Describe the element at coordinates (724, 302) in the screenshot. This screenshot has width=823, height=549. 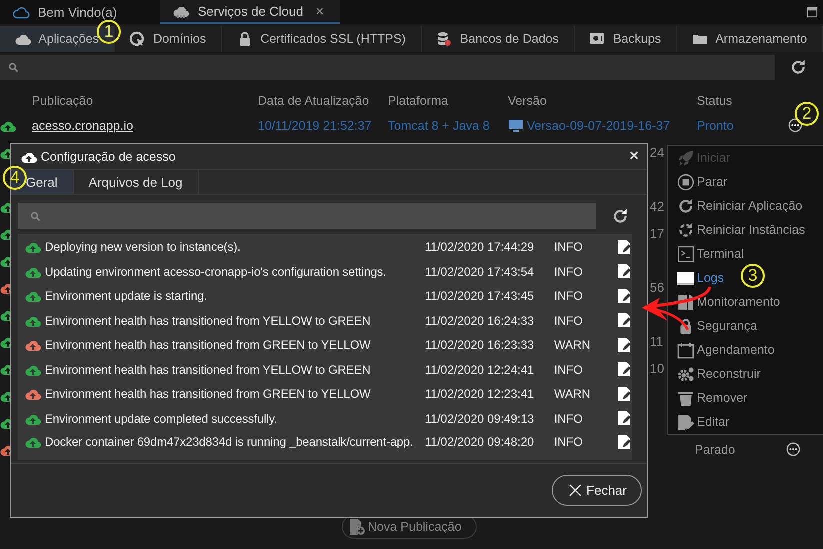
I see `menu-item: Monitoramento` at that location.